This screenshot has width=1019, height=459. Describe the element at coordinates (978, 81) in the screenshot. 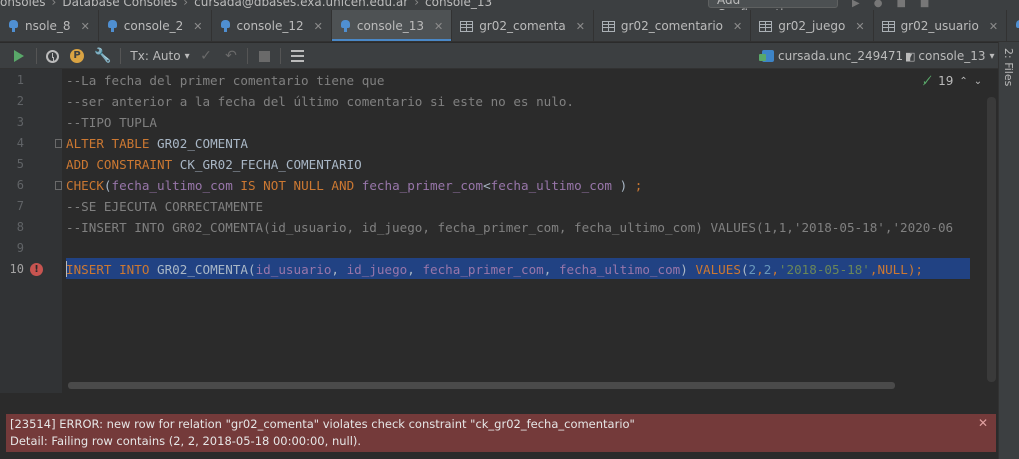

I see `chevron-down-icon: ⌄` at that location.